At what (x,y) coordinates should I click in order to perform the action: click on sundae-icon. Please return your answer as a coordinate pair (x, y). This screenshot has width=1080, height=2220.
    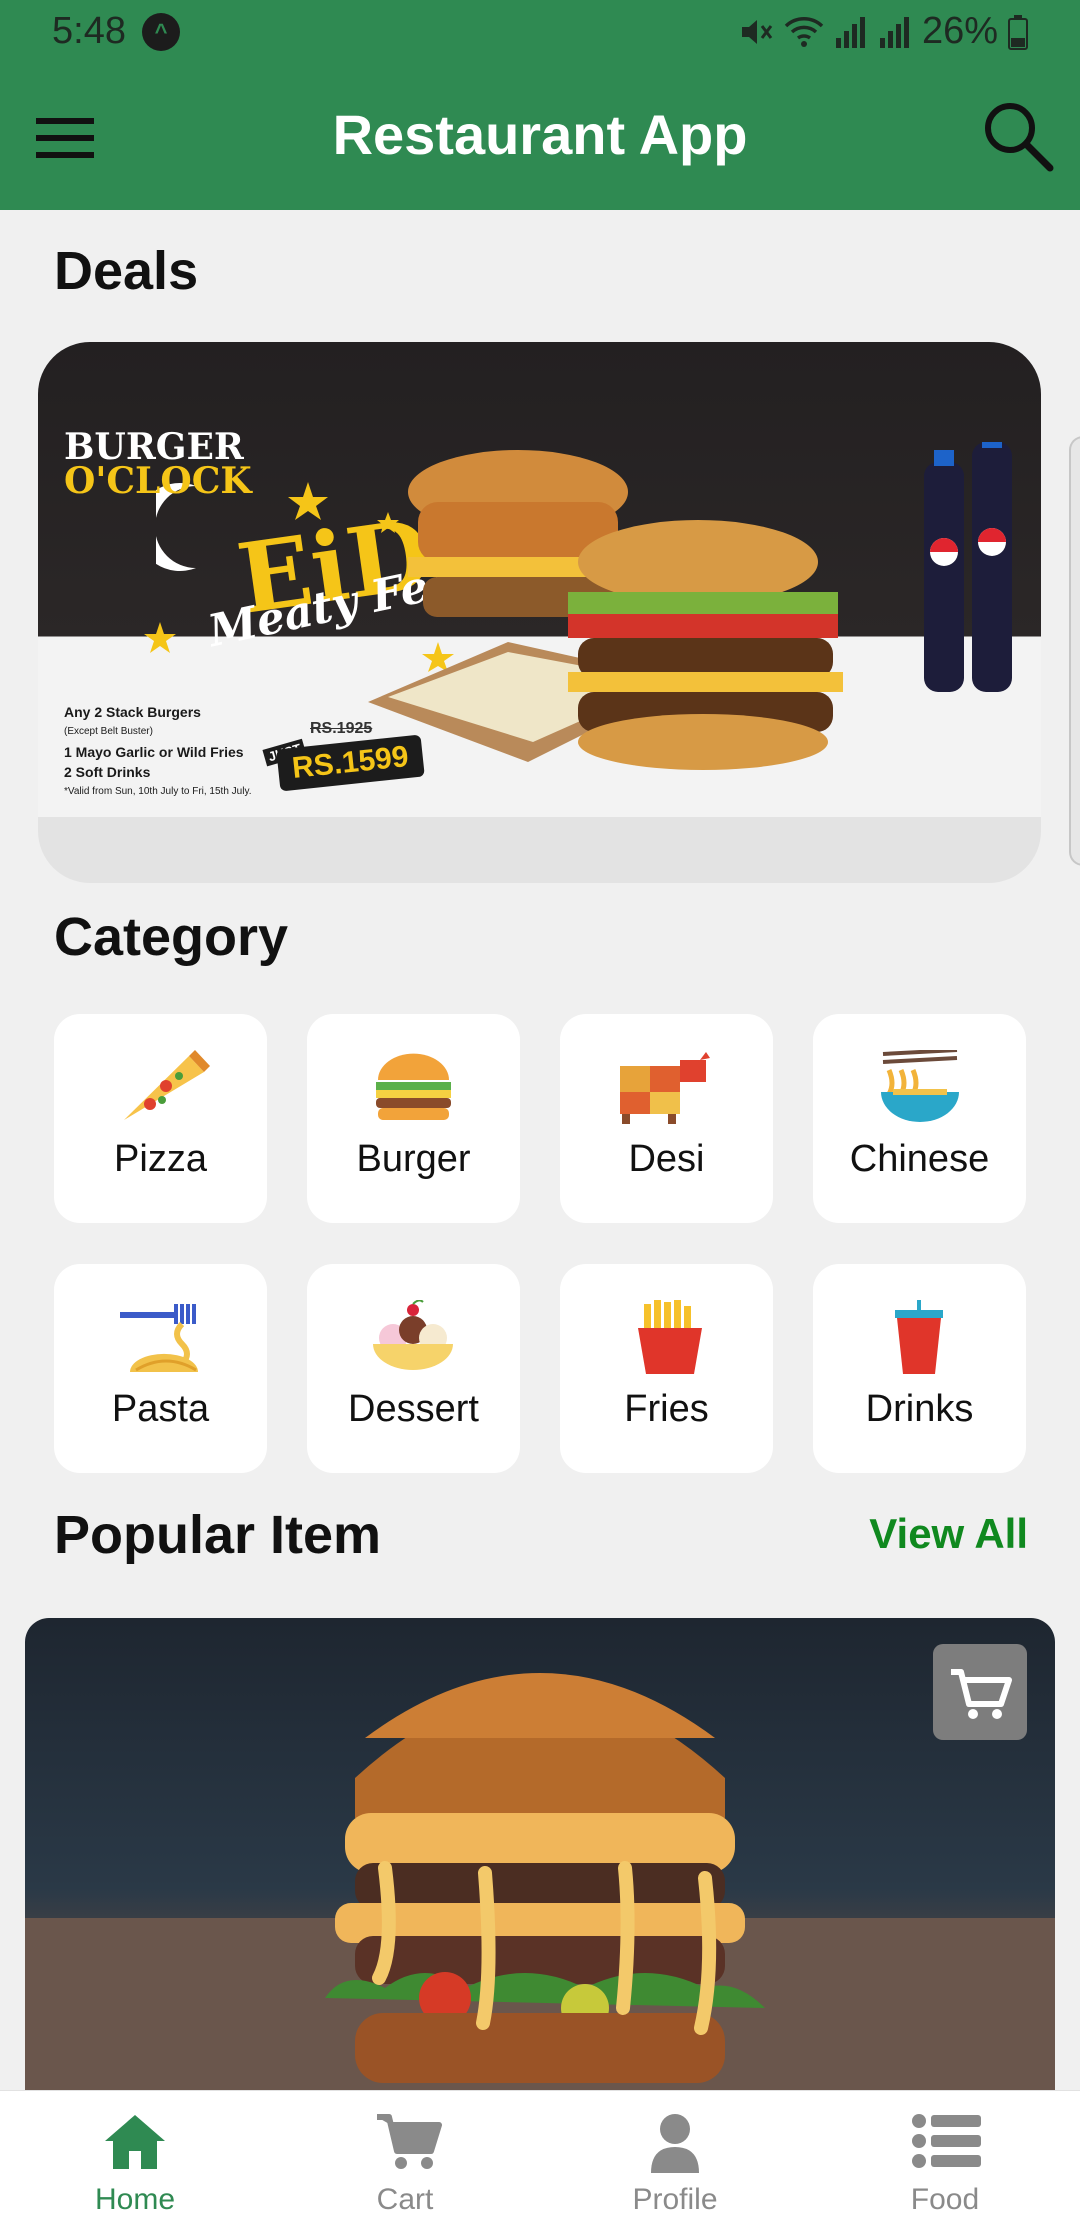
    Looking at the image, I should click on (413, 1335).